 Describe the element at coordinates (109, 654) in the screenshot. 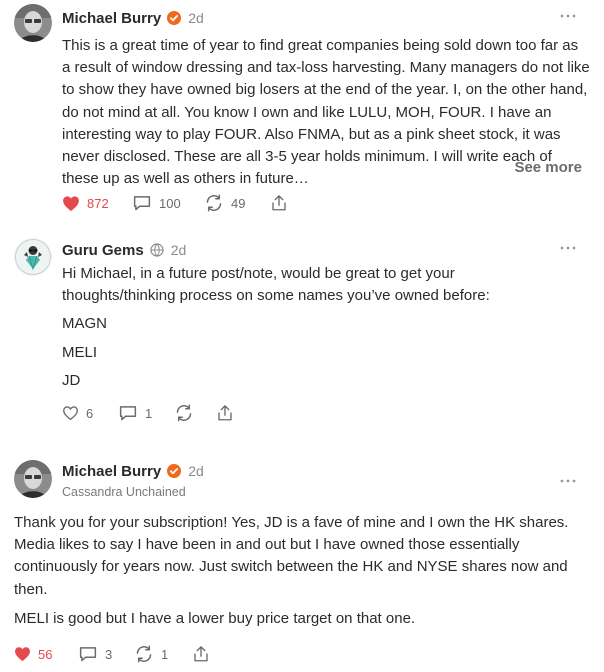

I see `comment-count: 3` at that location.